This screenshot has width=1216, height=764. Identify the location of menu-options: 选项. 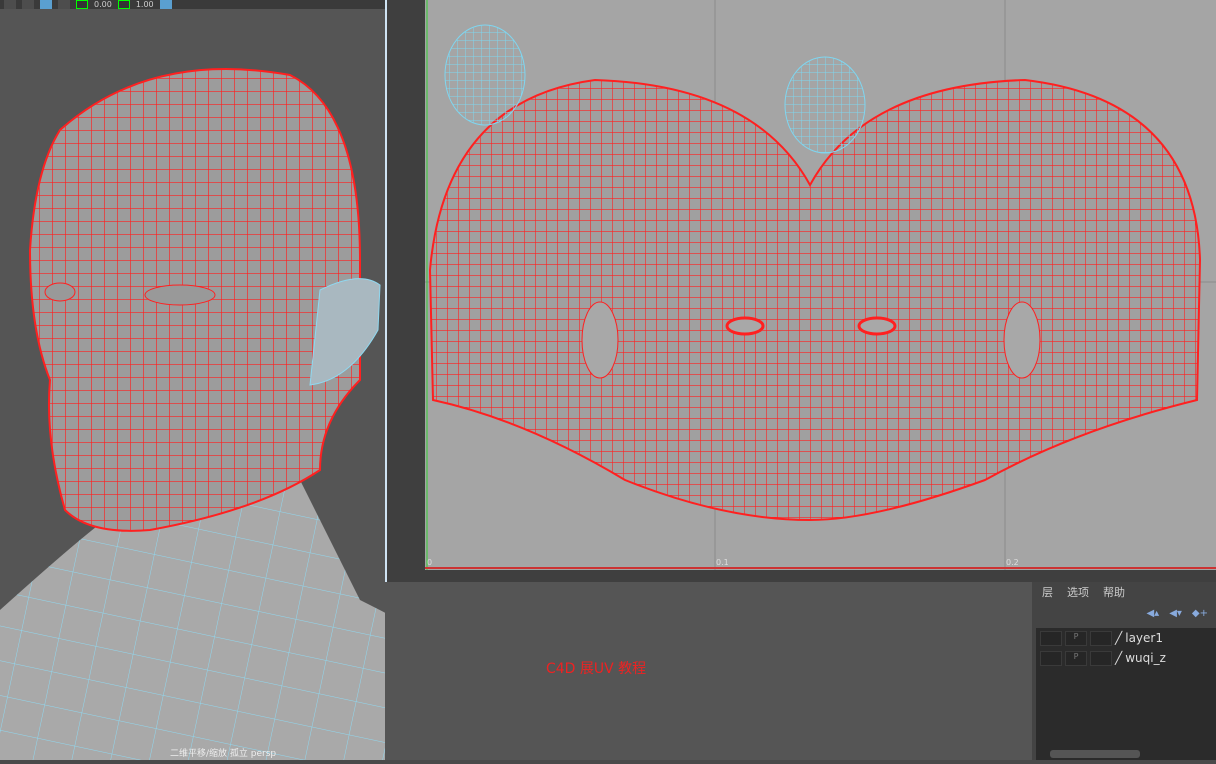
(1078, 592).